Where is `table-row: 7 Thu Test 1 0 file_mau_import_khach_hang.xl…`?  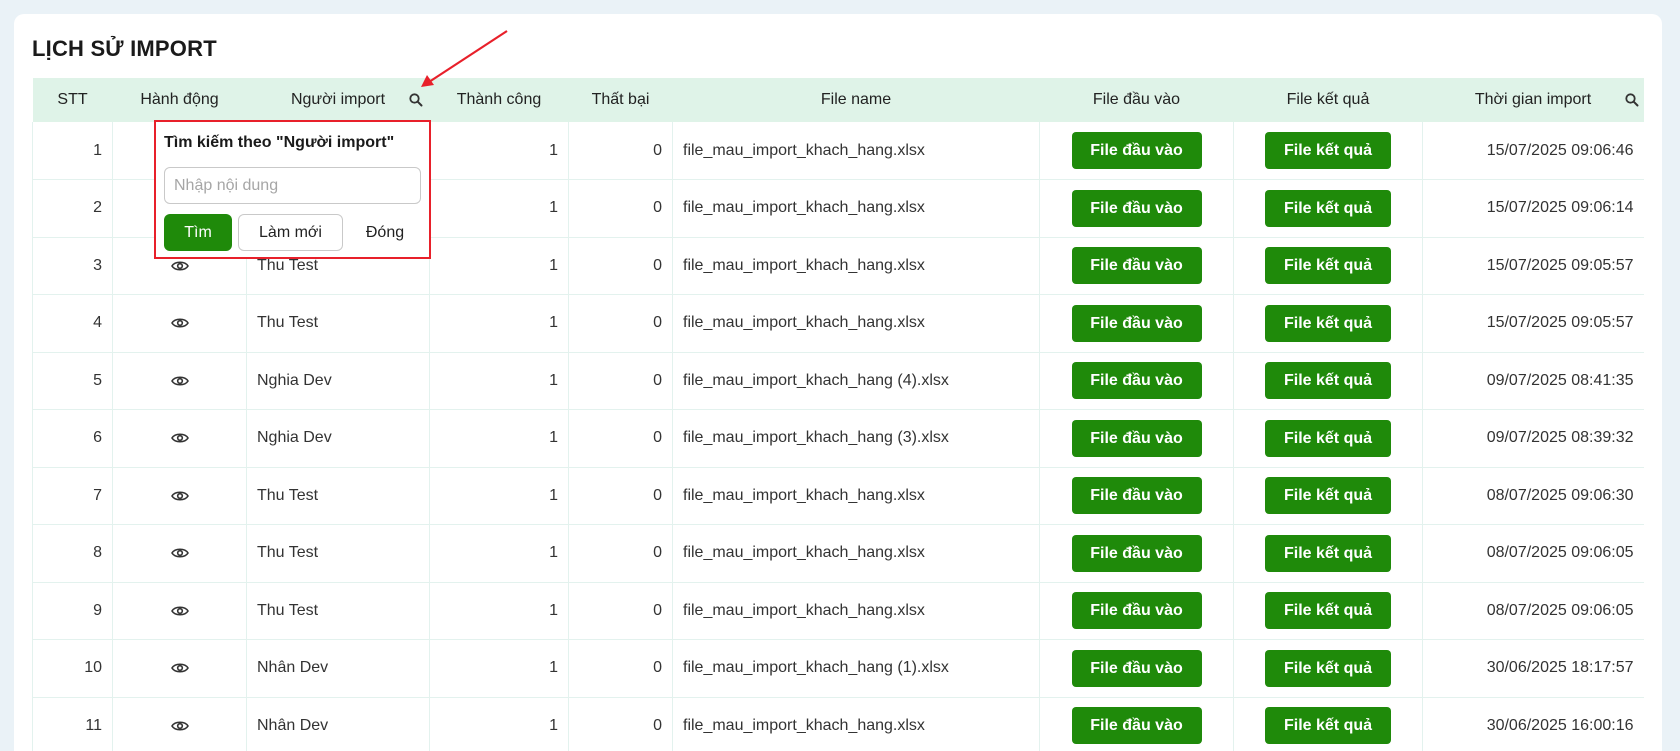
table-row: 7 Thu Test 1 0 file_mau_import_khach_hang.xl… is located at coordinates (838, 496).